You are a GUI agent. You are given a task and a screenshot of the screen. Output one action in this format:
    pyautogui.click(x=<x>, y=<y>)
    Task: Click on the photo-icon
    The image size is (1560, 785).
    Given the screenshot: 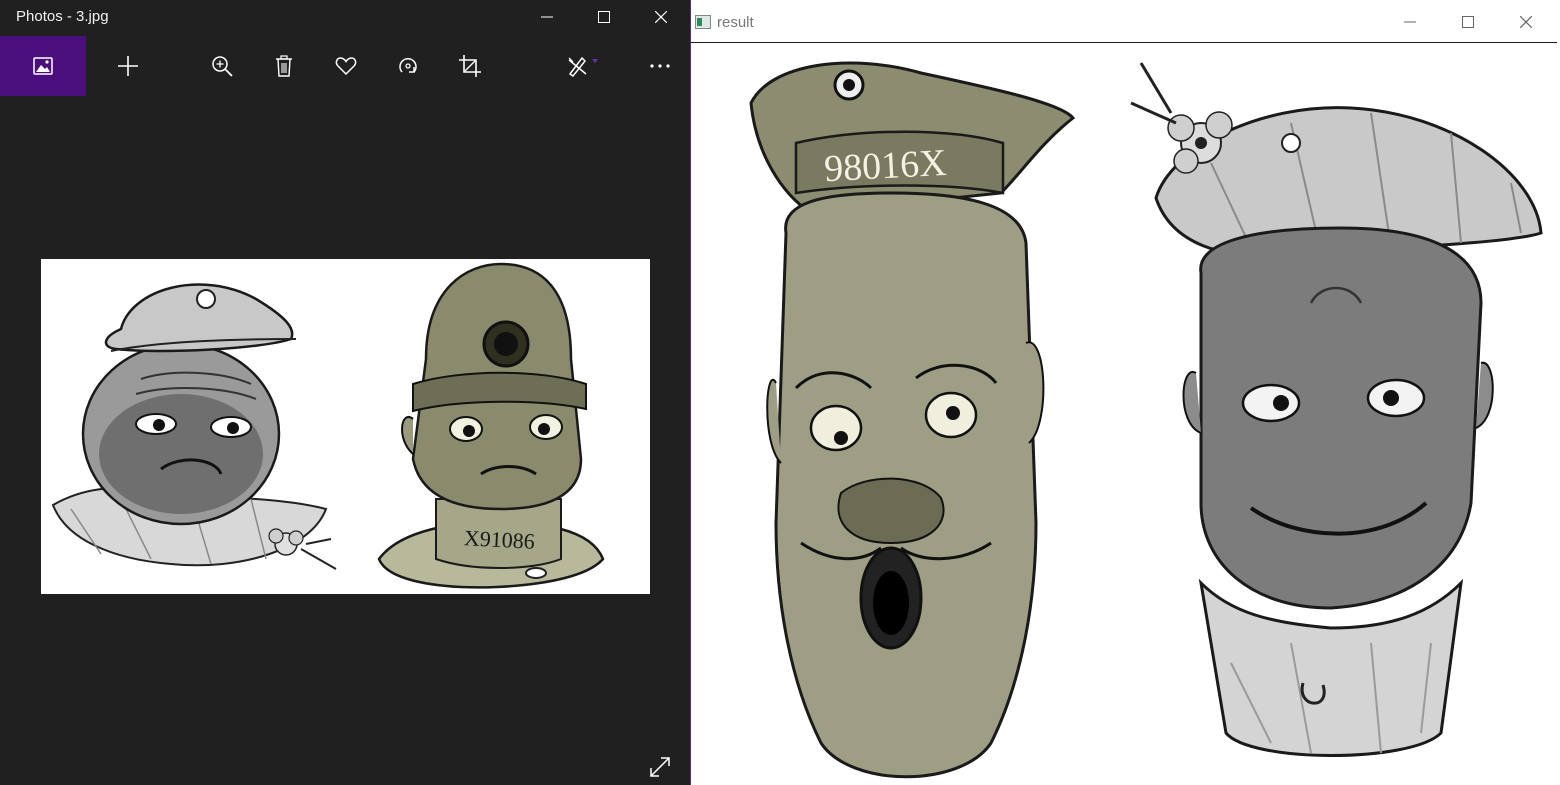 What is the action you would take?
    pyautogui.click(x=43, y=66)
    